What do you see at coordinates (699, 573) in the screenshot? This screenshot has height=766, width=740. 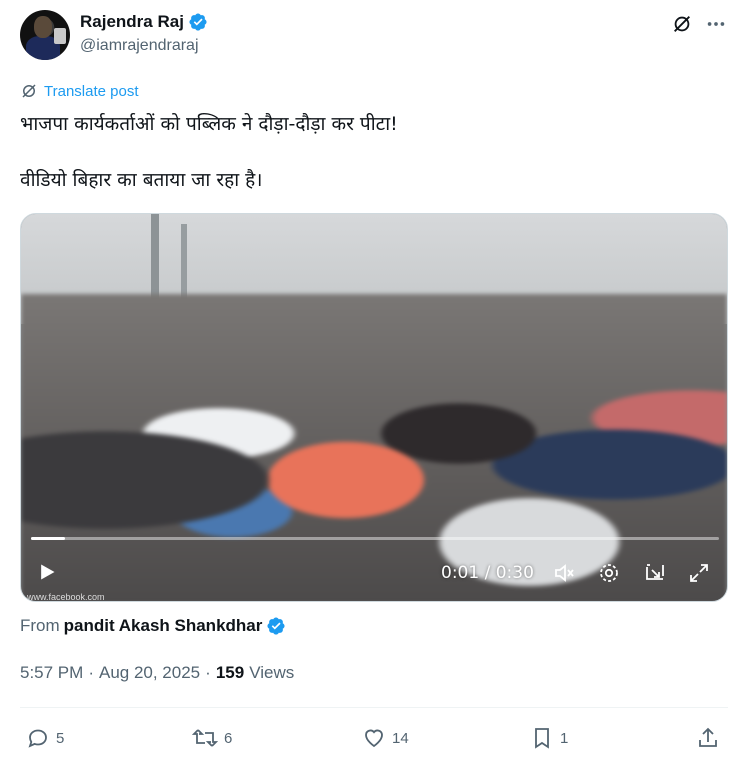 I see `fullscreen-icon` at bounding box center [699, 573].